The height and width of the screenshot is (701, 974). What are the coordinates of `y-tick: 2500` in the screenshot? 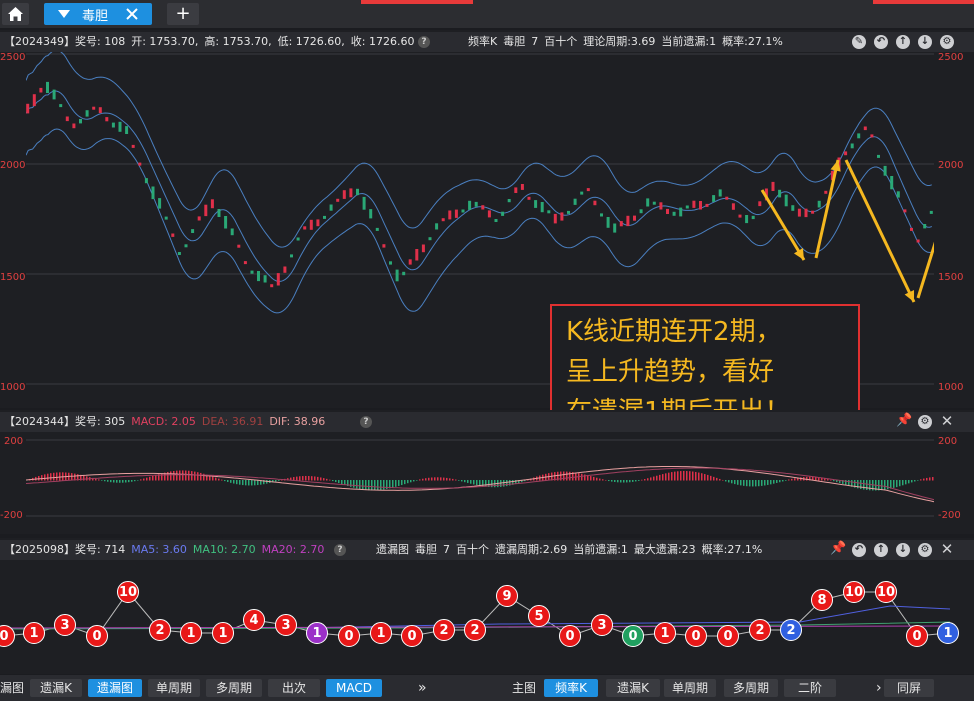 It's located at (13, 57).